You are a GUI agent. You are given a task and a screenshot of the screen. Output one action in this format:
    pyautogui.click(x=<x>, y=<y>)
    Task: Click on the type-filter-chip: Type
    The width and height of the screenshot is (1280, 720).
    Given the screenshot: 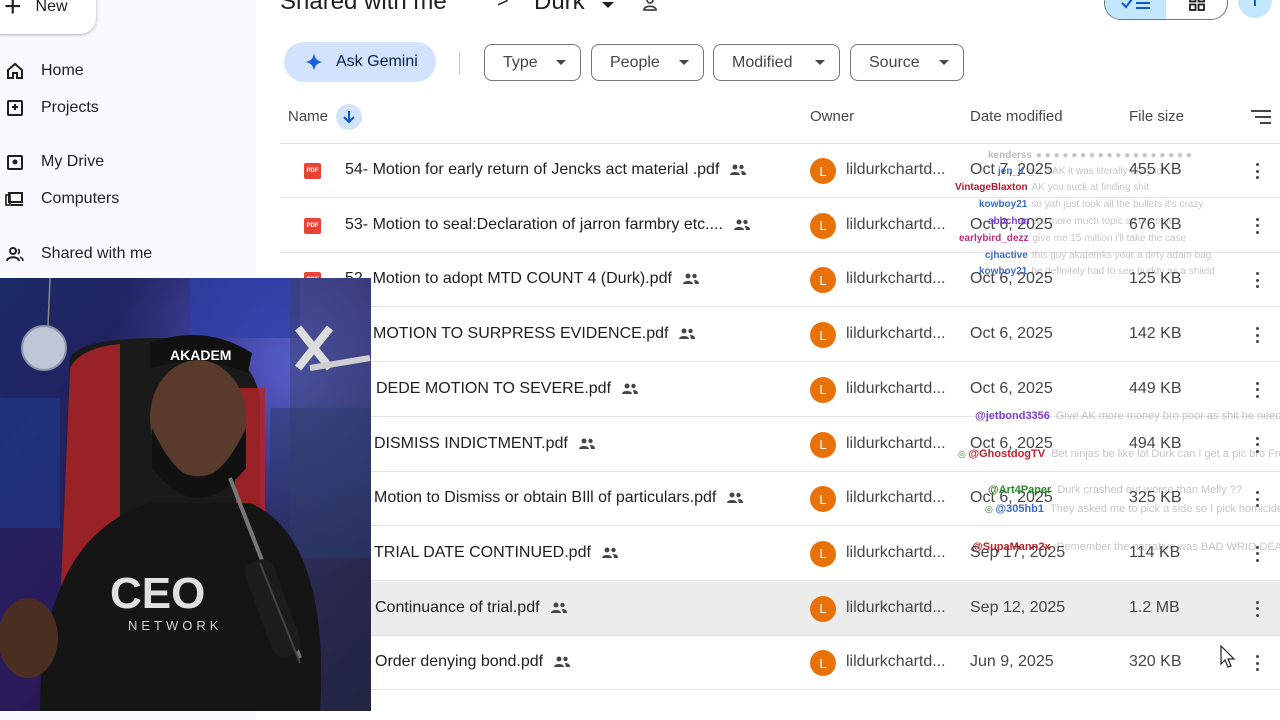 What is the action you would take?
    pyautogui.click(x=532, y=62)
    